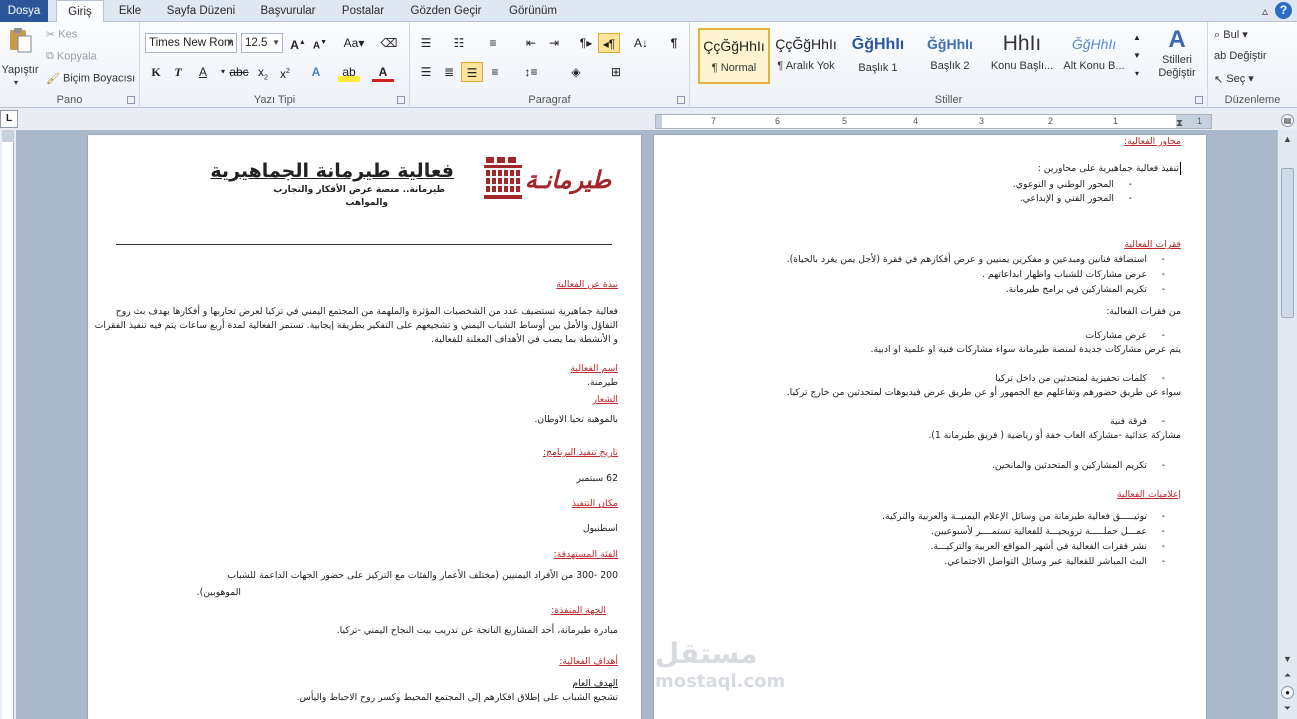  What do you see at coordinates (1179, 123) in the screenshot?
I see `indent-marker-icon: ⧗` at bounding box center [1179, 123].